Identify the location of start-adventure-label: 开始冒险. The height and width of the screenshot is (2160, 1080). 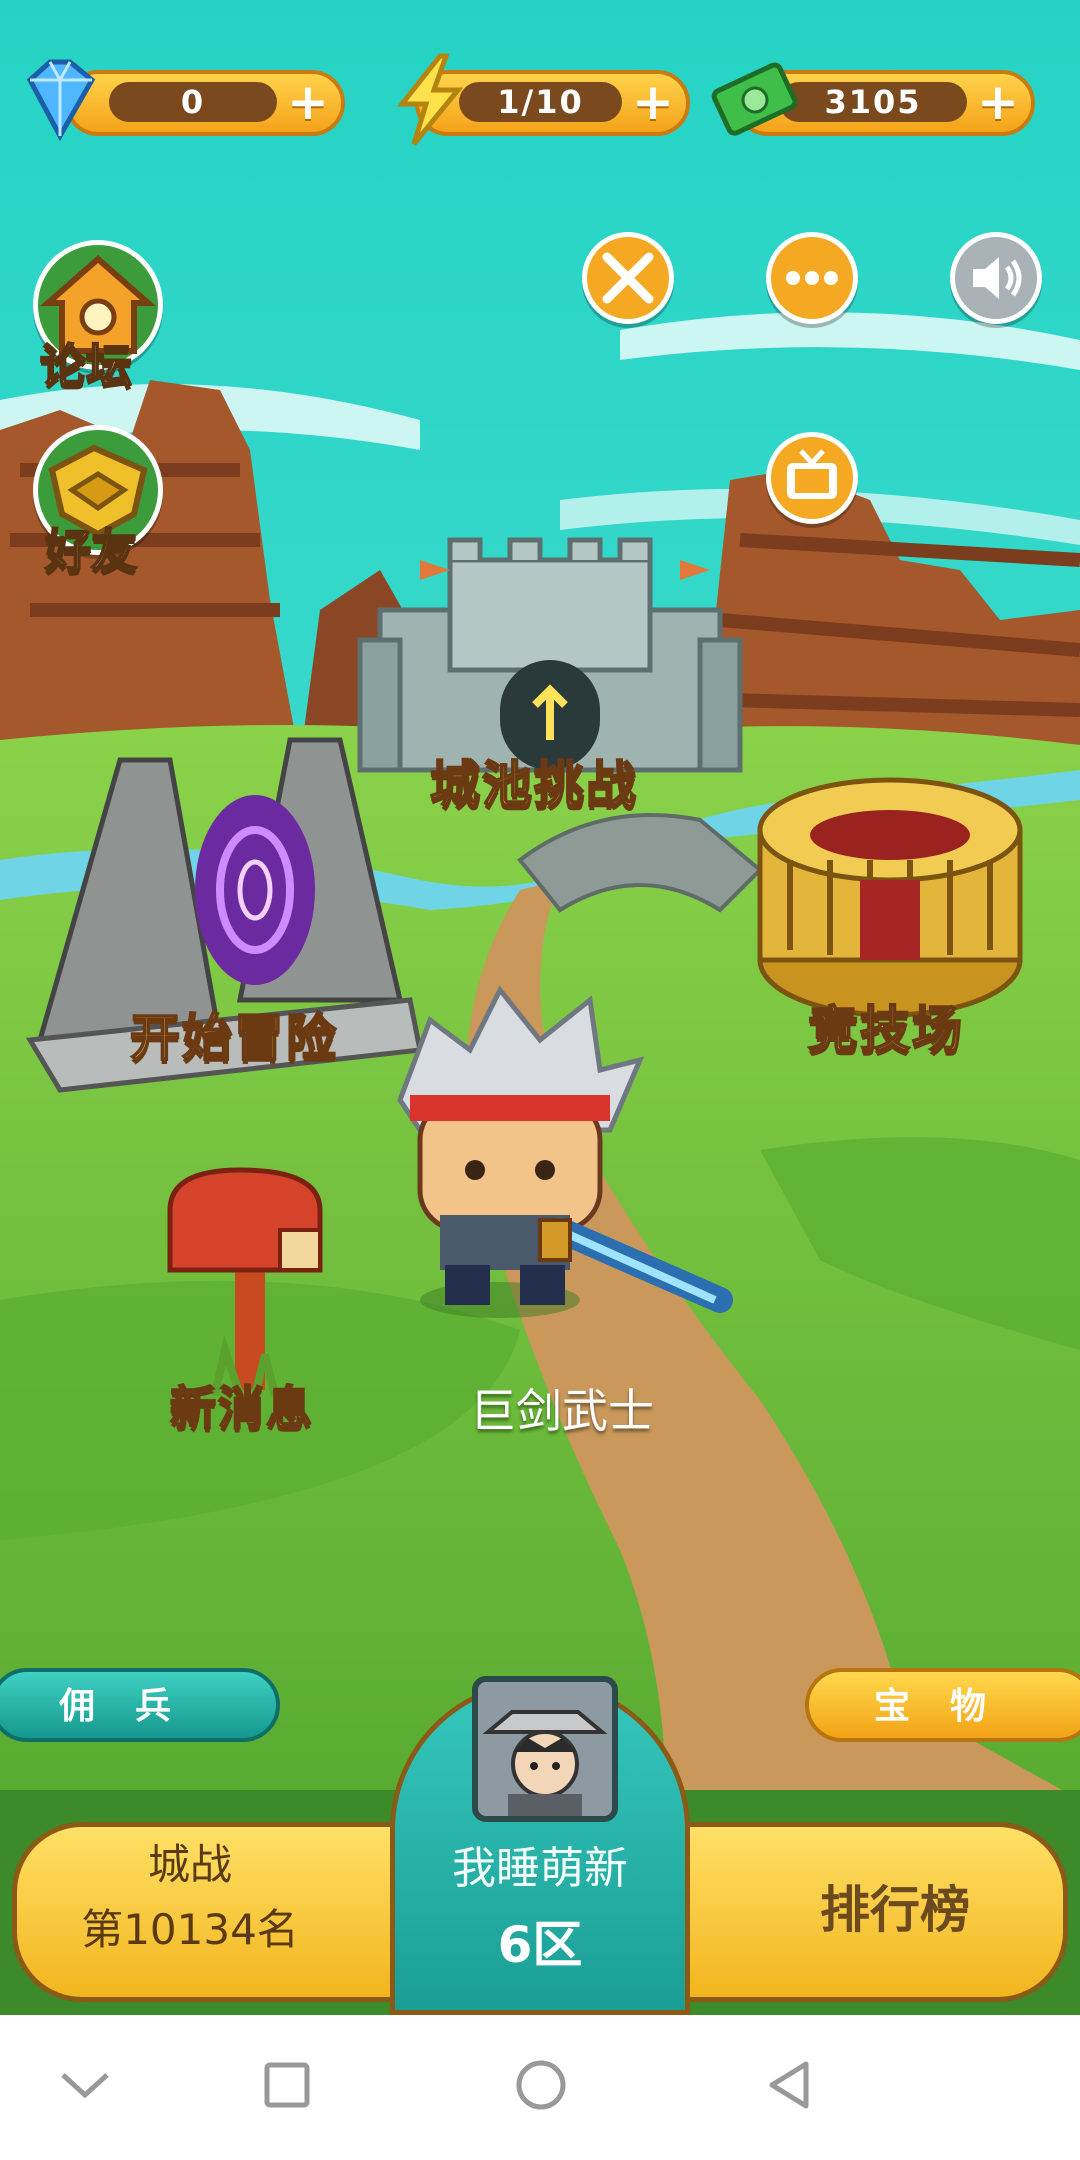
(233, 1034).